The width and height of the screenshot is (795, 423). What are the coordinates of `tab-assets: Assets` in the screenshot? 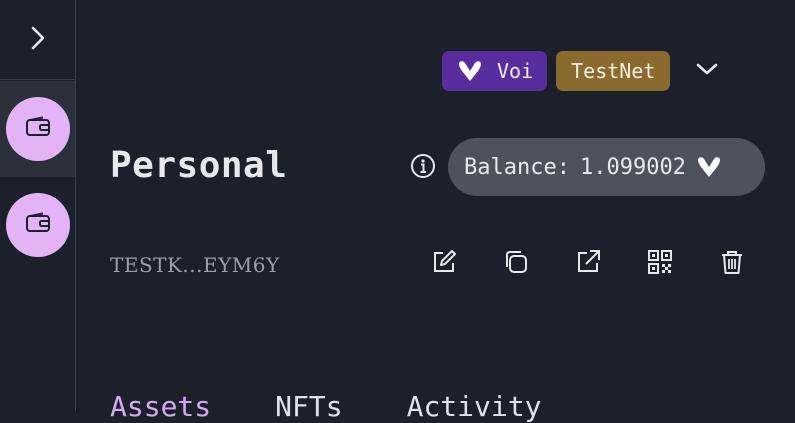 It's located at (160, 406).